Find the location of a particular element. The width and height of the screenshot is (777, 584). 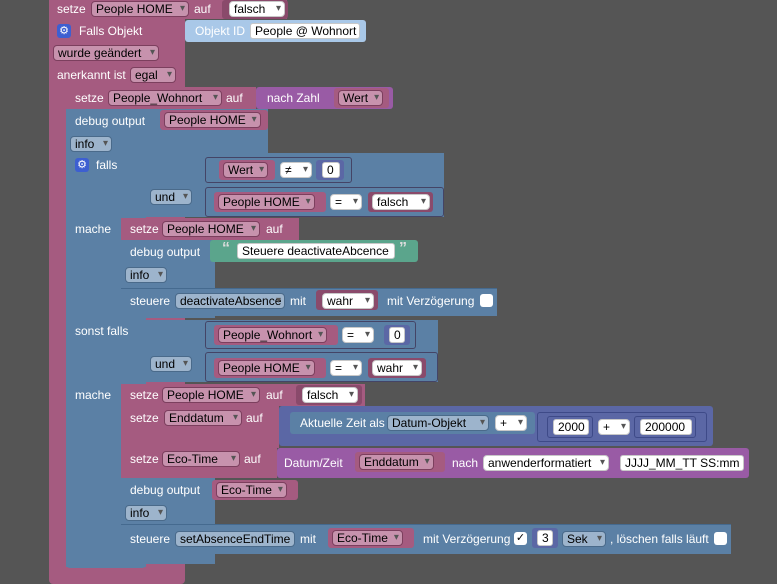

elif-cond1-var-block: People_Wohnort is located at coordinates (276, 335).